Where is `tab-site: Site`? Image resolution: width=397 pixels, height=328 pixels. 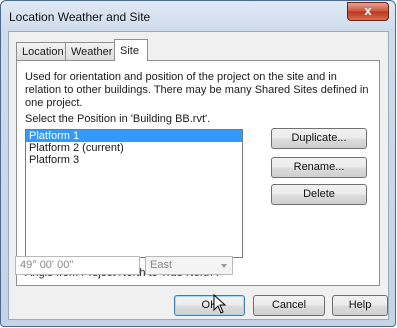
tab-site: Site is located at coordinates (131, 50).